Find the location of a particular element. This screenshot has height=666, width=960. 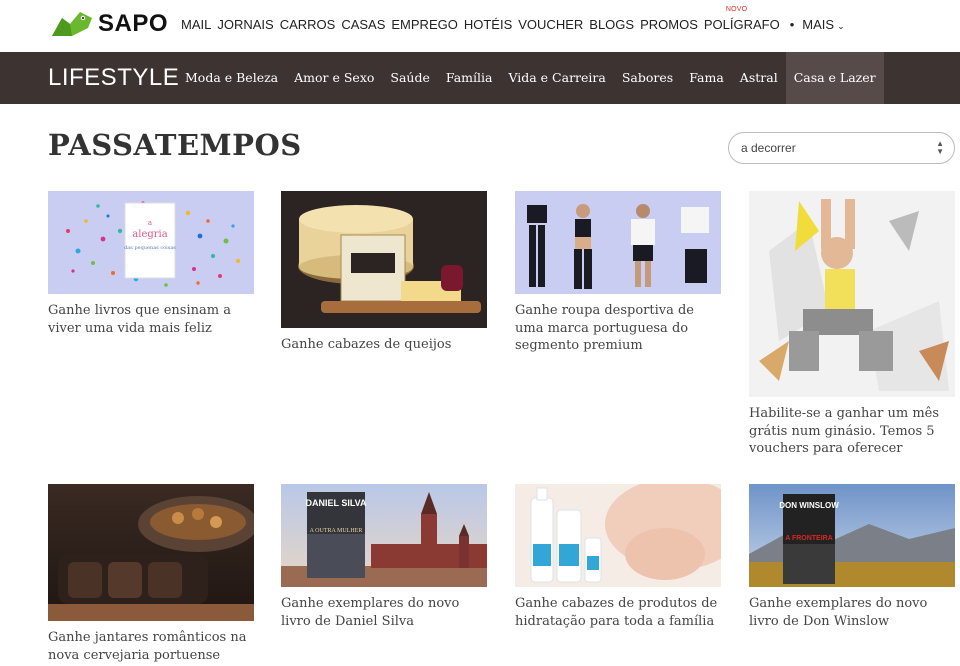

novo-badge: NOVO is located at coordinates (736, 9).